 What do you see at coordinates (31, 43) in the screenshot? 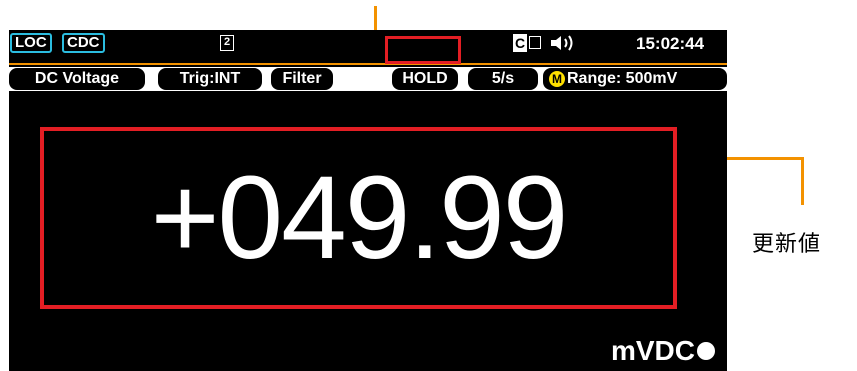
I see `loc-badge: LOC` at bounding box center [31, 43].